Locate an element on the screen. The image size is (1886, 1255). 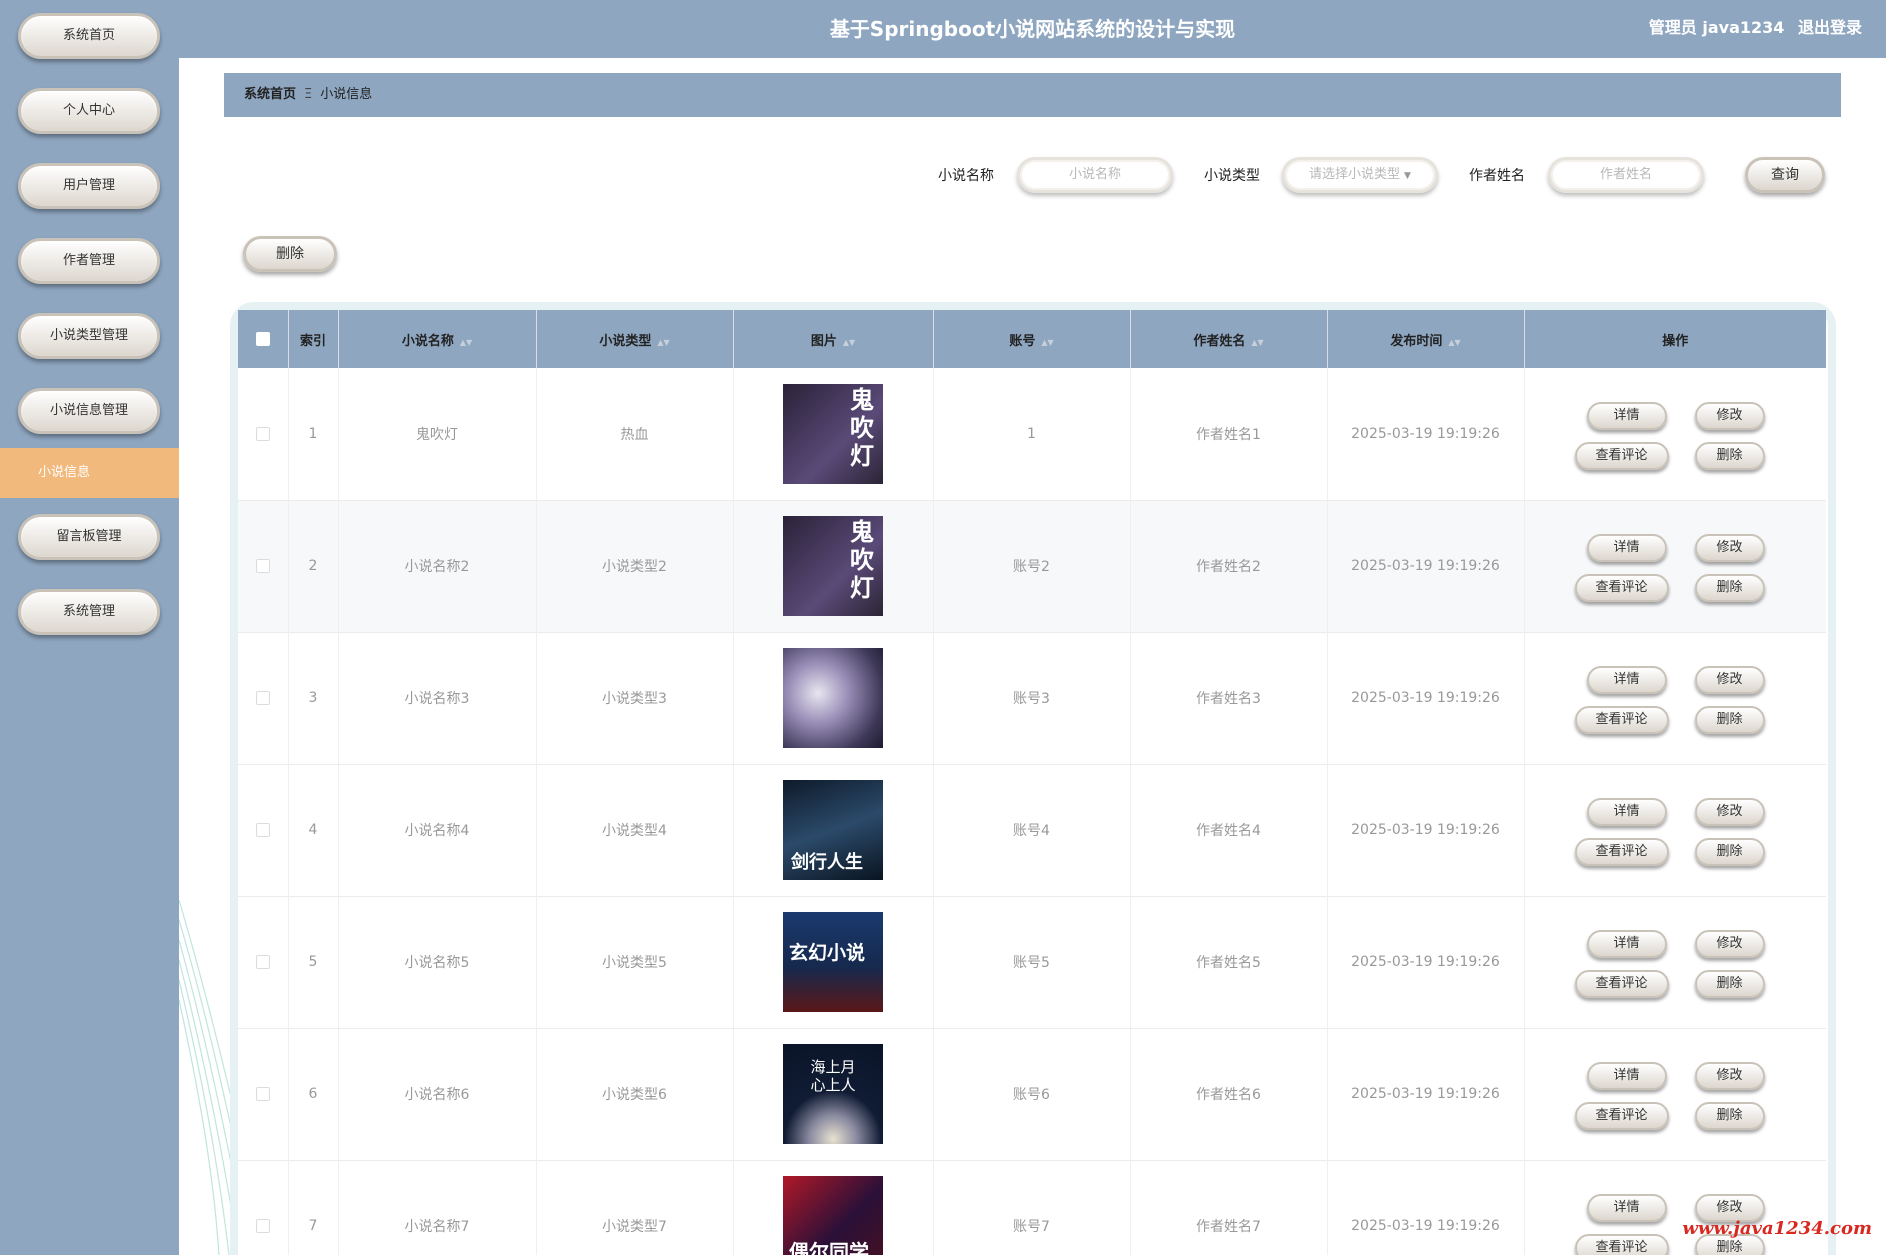
col-name: 小说名称 ▲▼ is located at coordinates (437, 339).